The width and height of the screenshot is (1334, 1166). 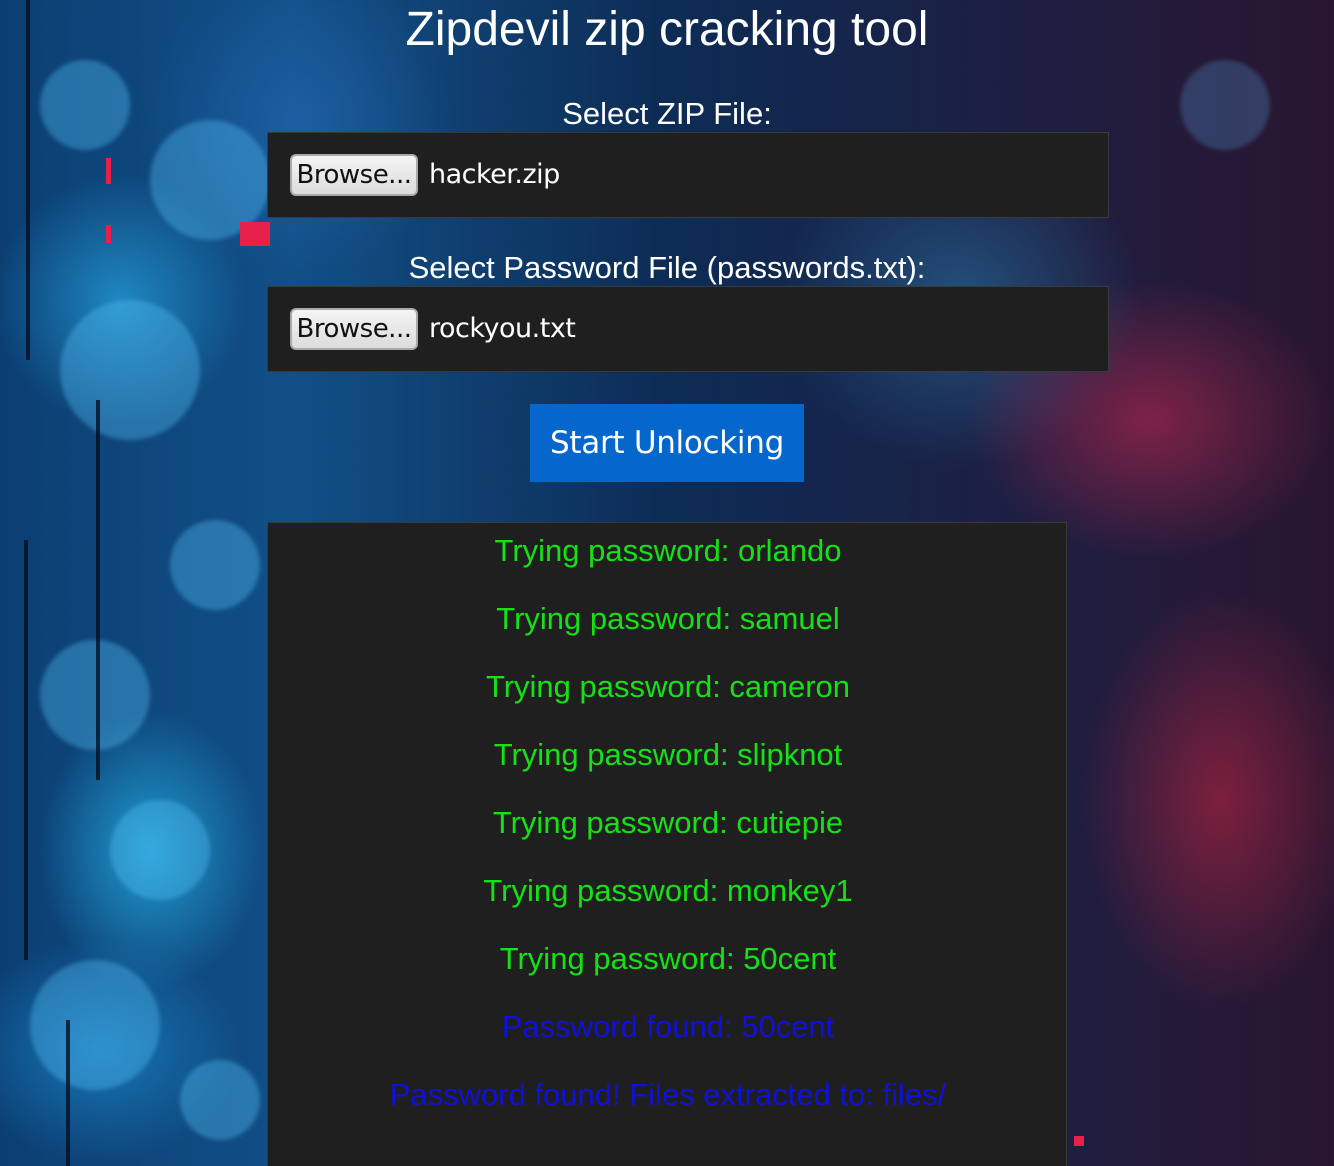 I want to click on log-line: Trying password: monkey1, so click(x=668, y=890).